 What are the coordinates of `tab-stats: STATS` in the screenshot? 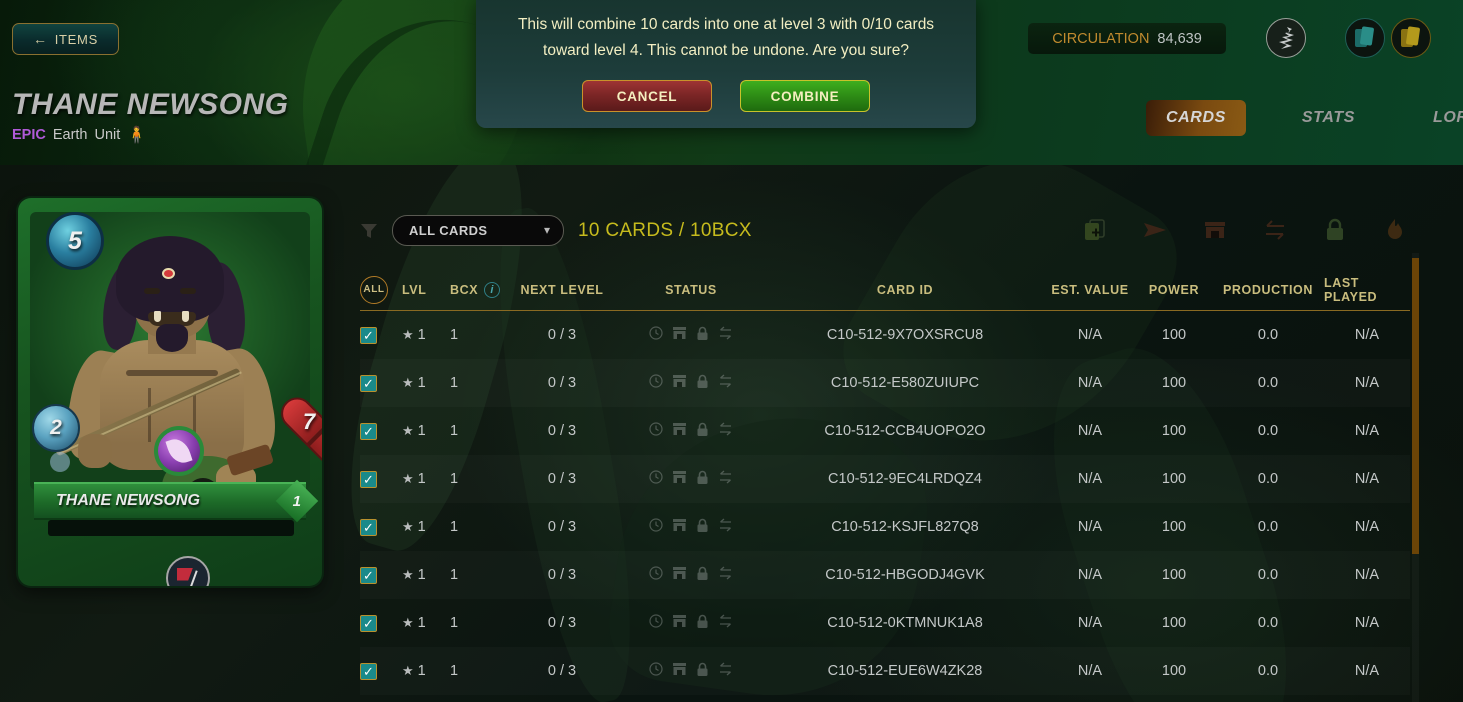 It's located at (1328, 118).